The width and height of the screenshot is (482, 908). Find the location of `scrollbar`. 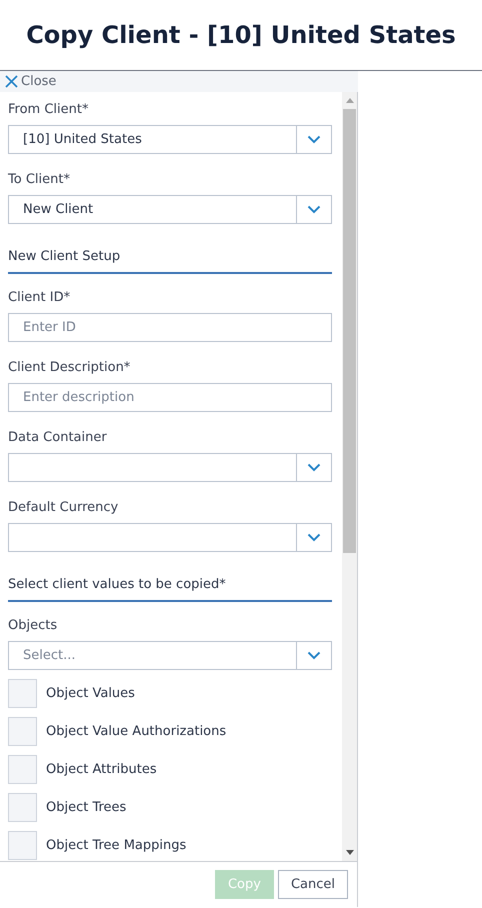

scrollbar is located at coordinates (349, 476).